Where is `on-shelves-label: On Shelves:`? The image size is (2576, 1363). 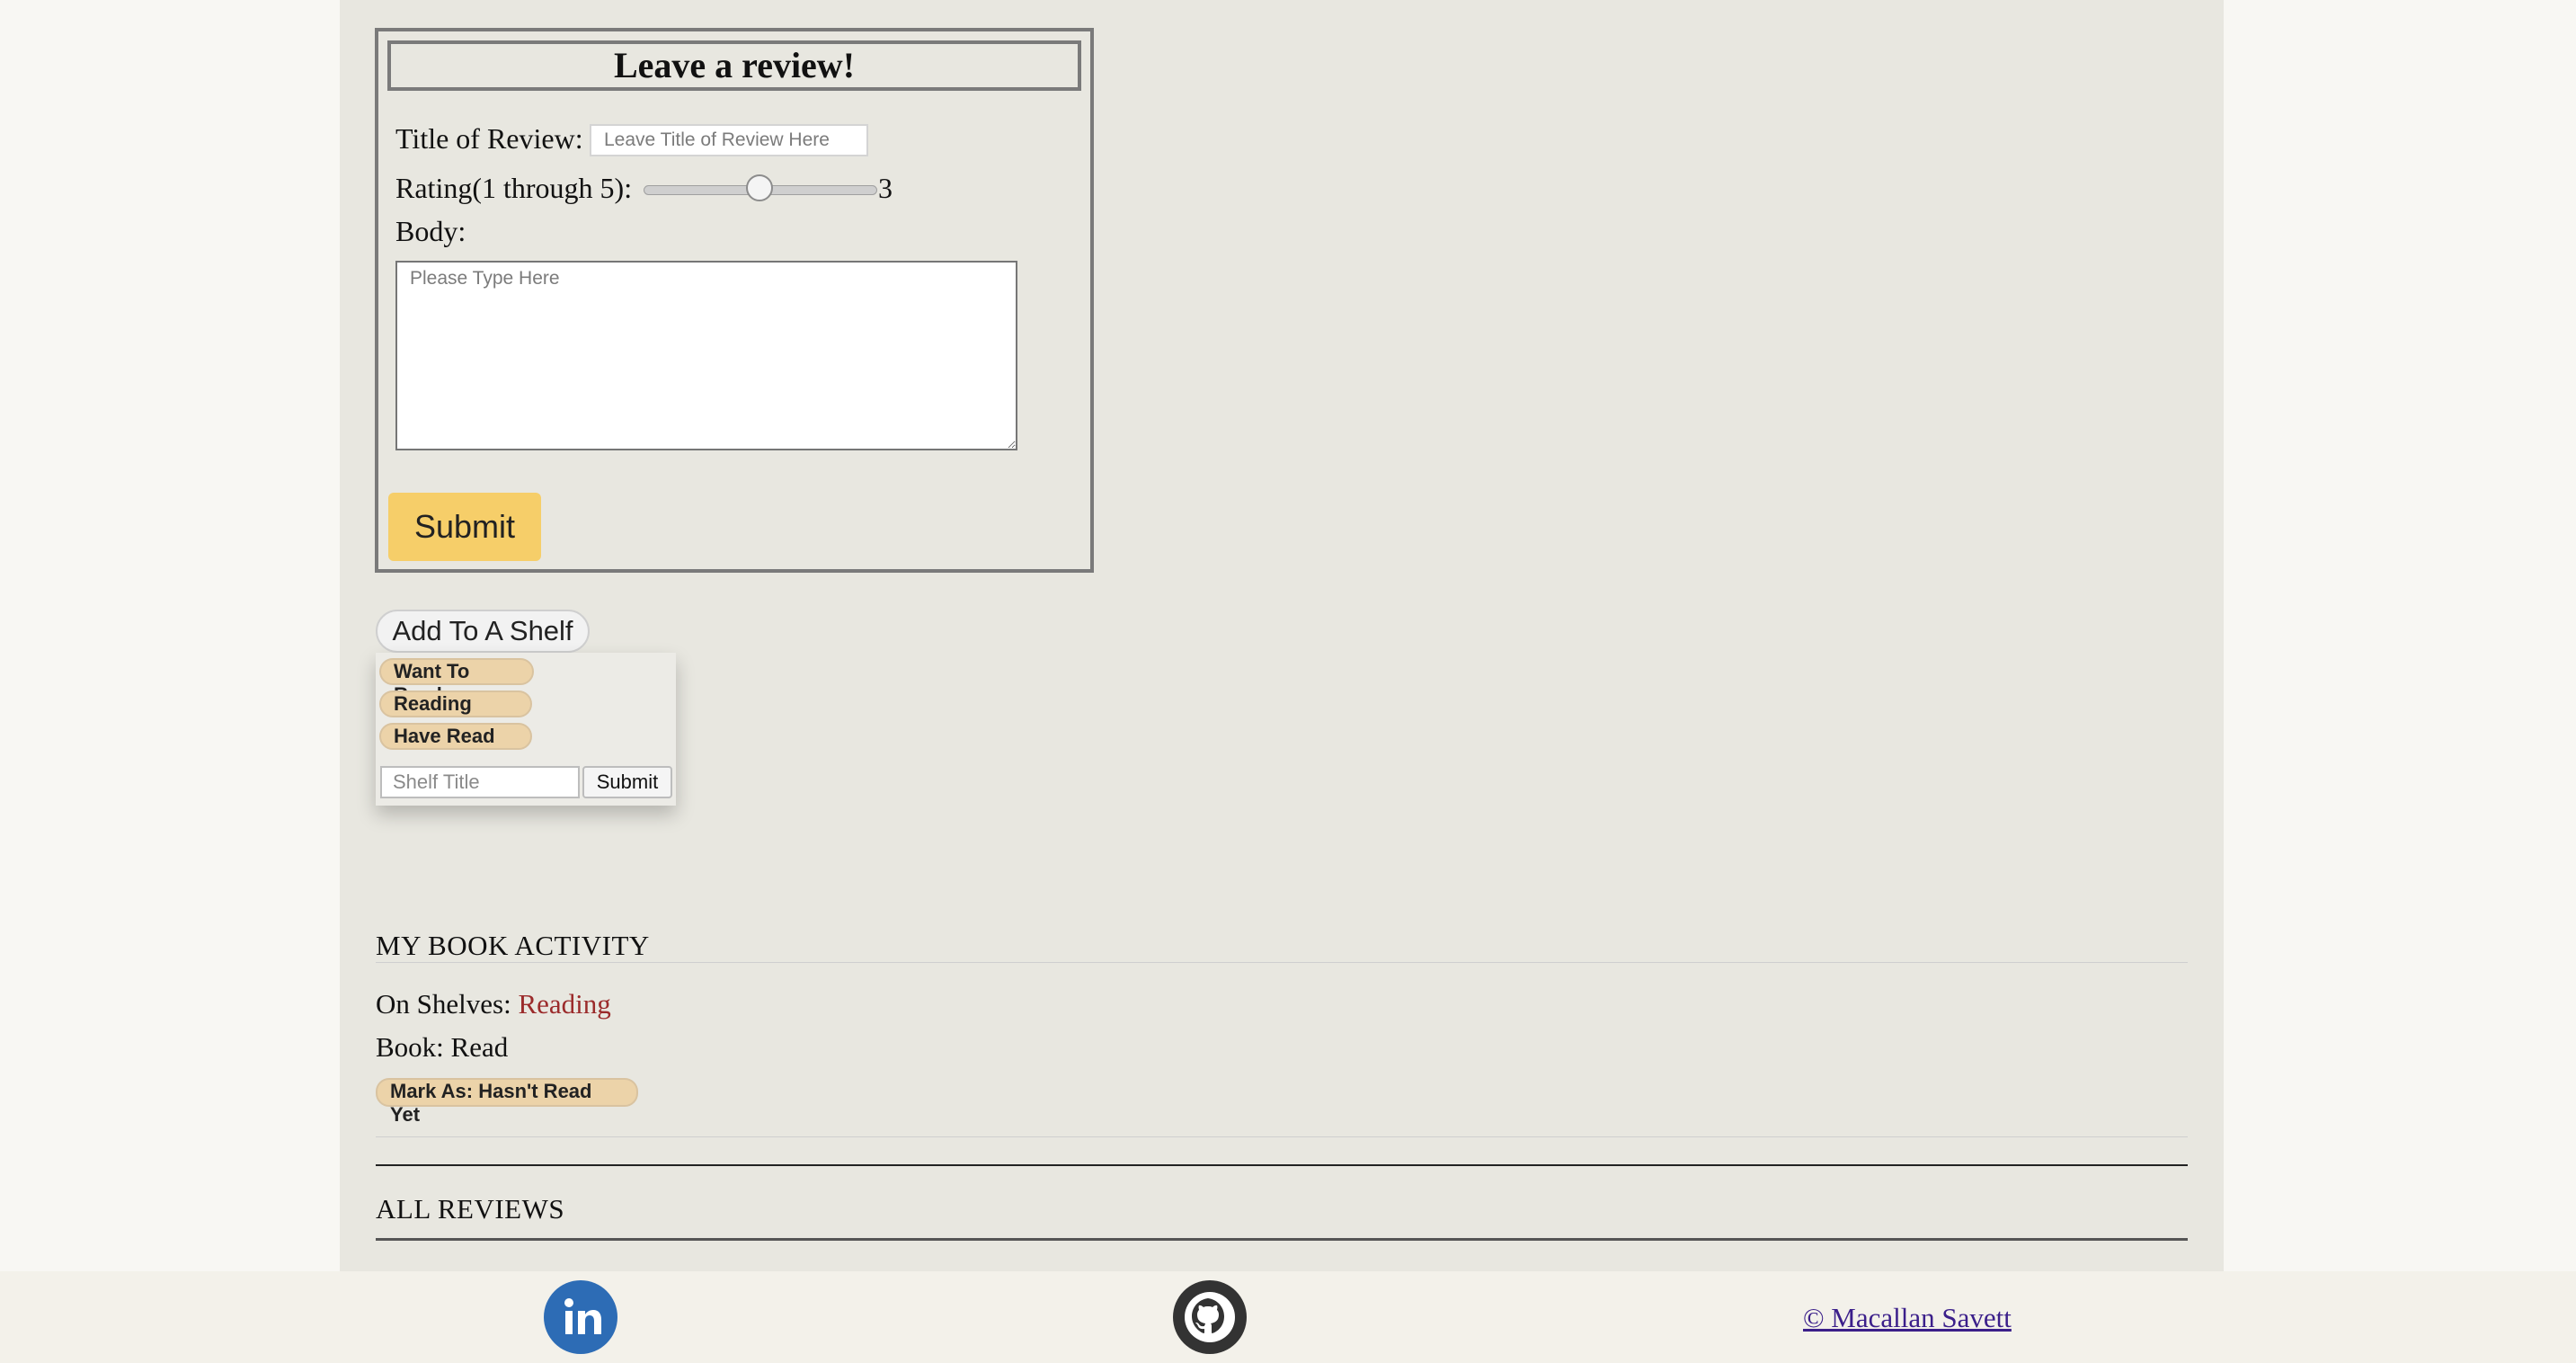
on-shelves-label: On Shelves: is located at coordinates (443, 1004).